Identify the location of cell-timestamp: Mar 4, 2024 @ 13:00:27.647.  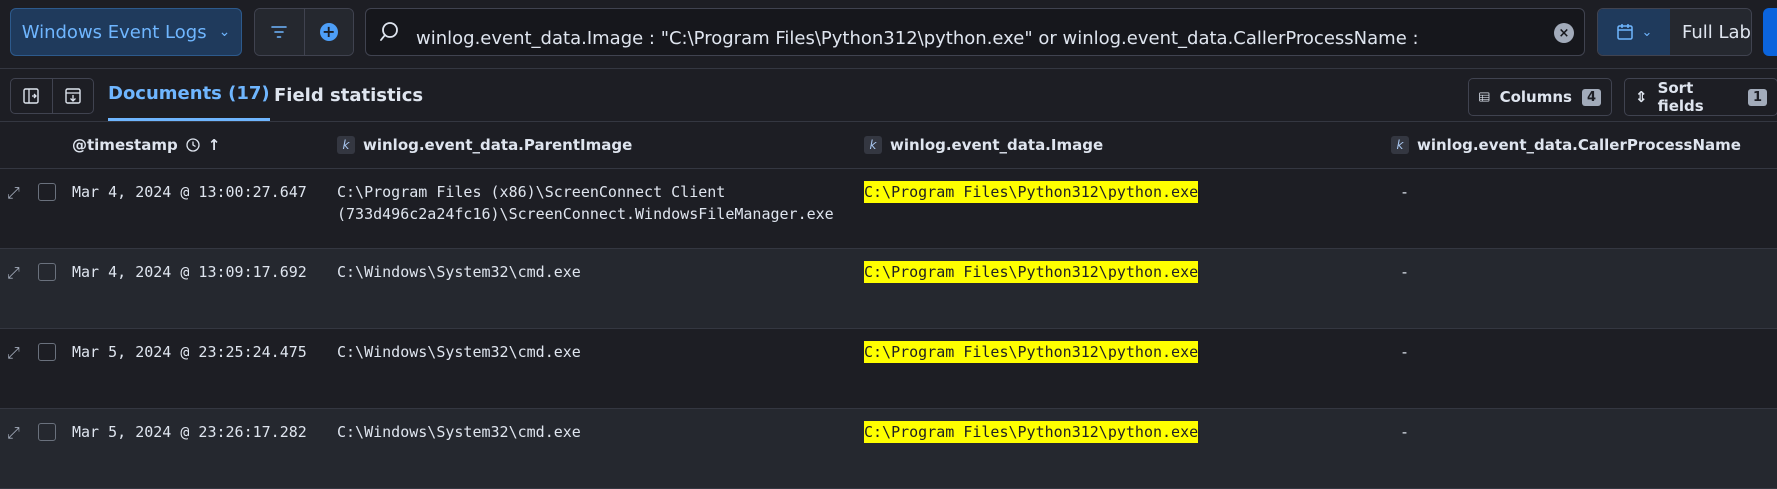
(189, 192).